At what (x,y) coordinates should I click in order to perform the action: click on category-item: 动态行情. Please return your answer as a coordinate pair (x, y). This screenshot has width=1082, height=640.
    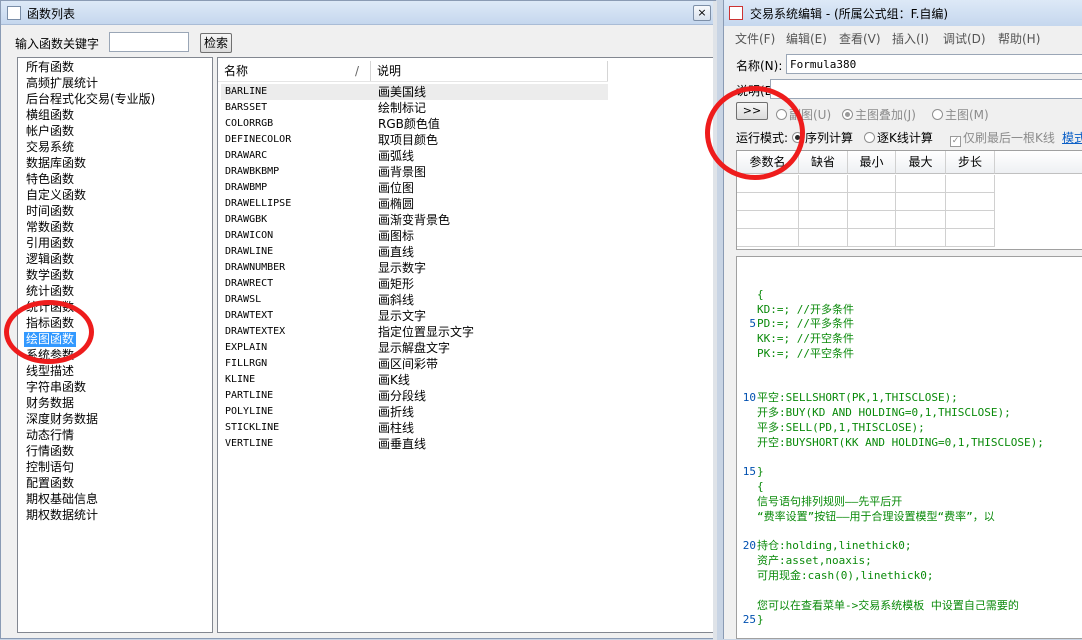
    Looking at the image, I should click on (50, 435).